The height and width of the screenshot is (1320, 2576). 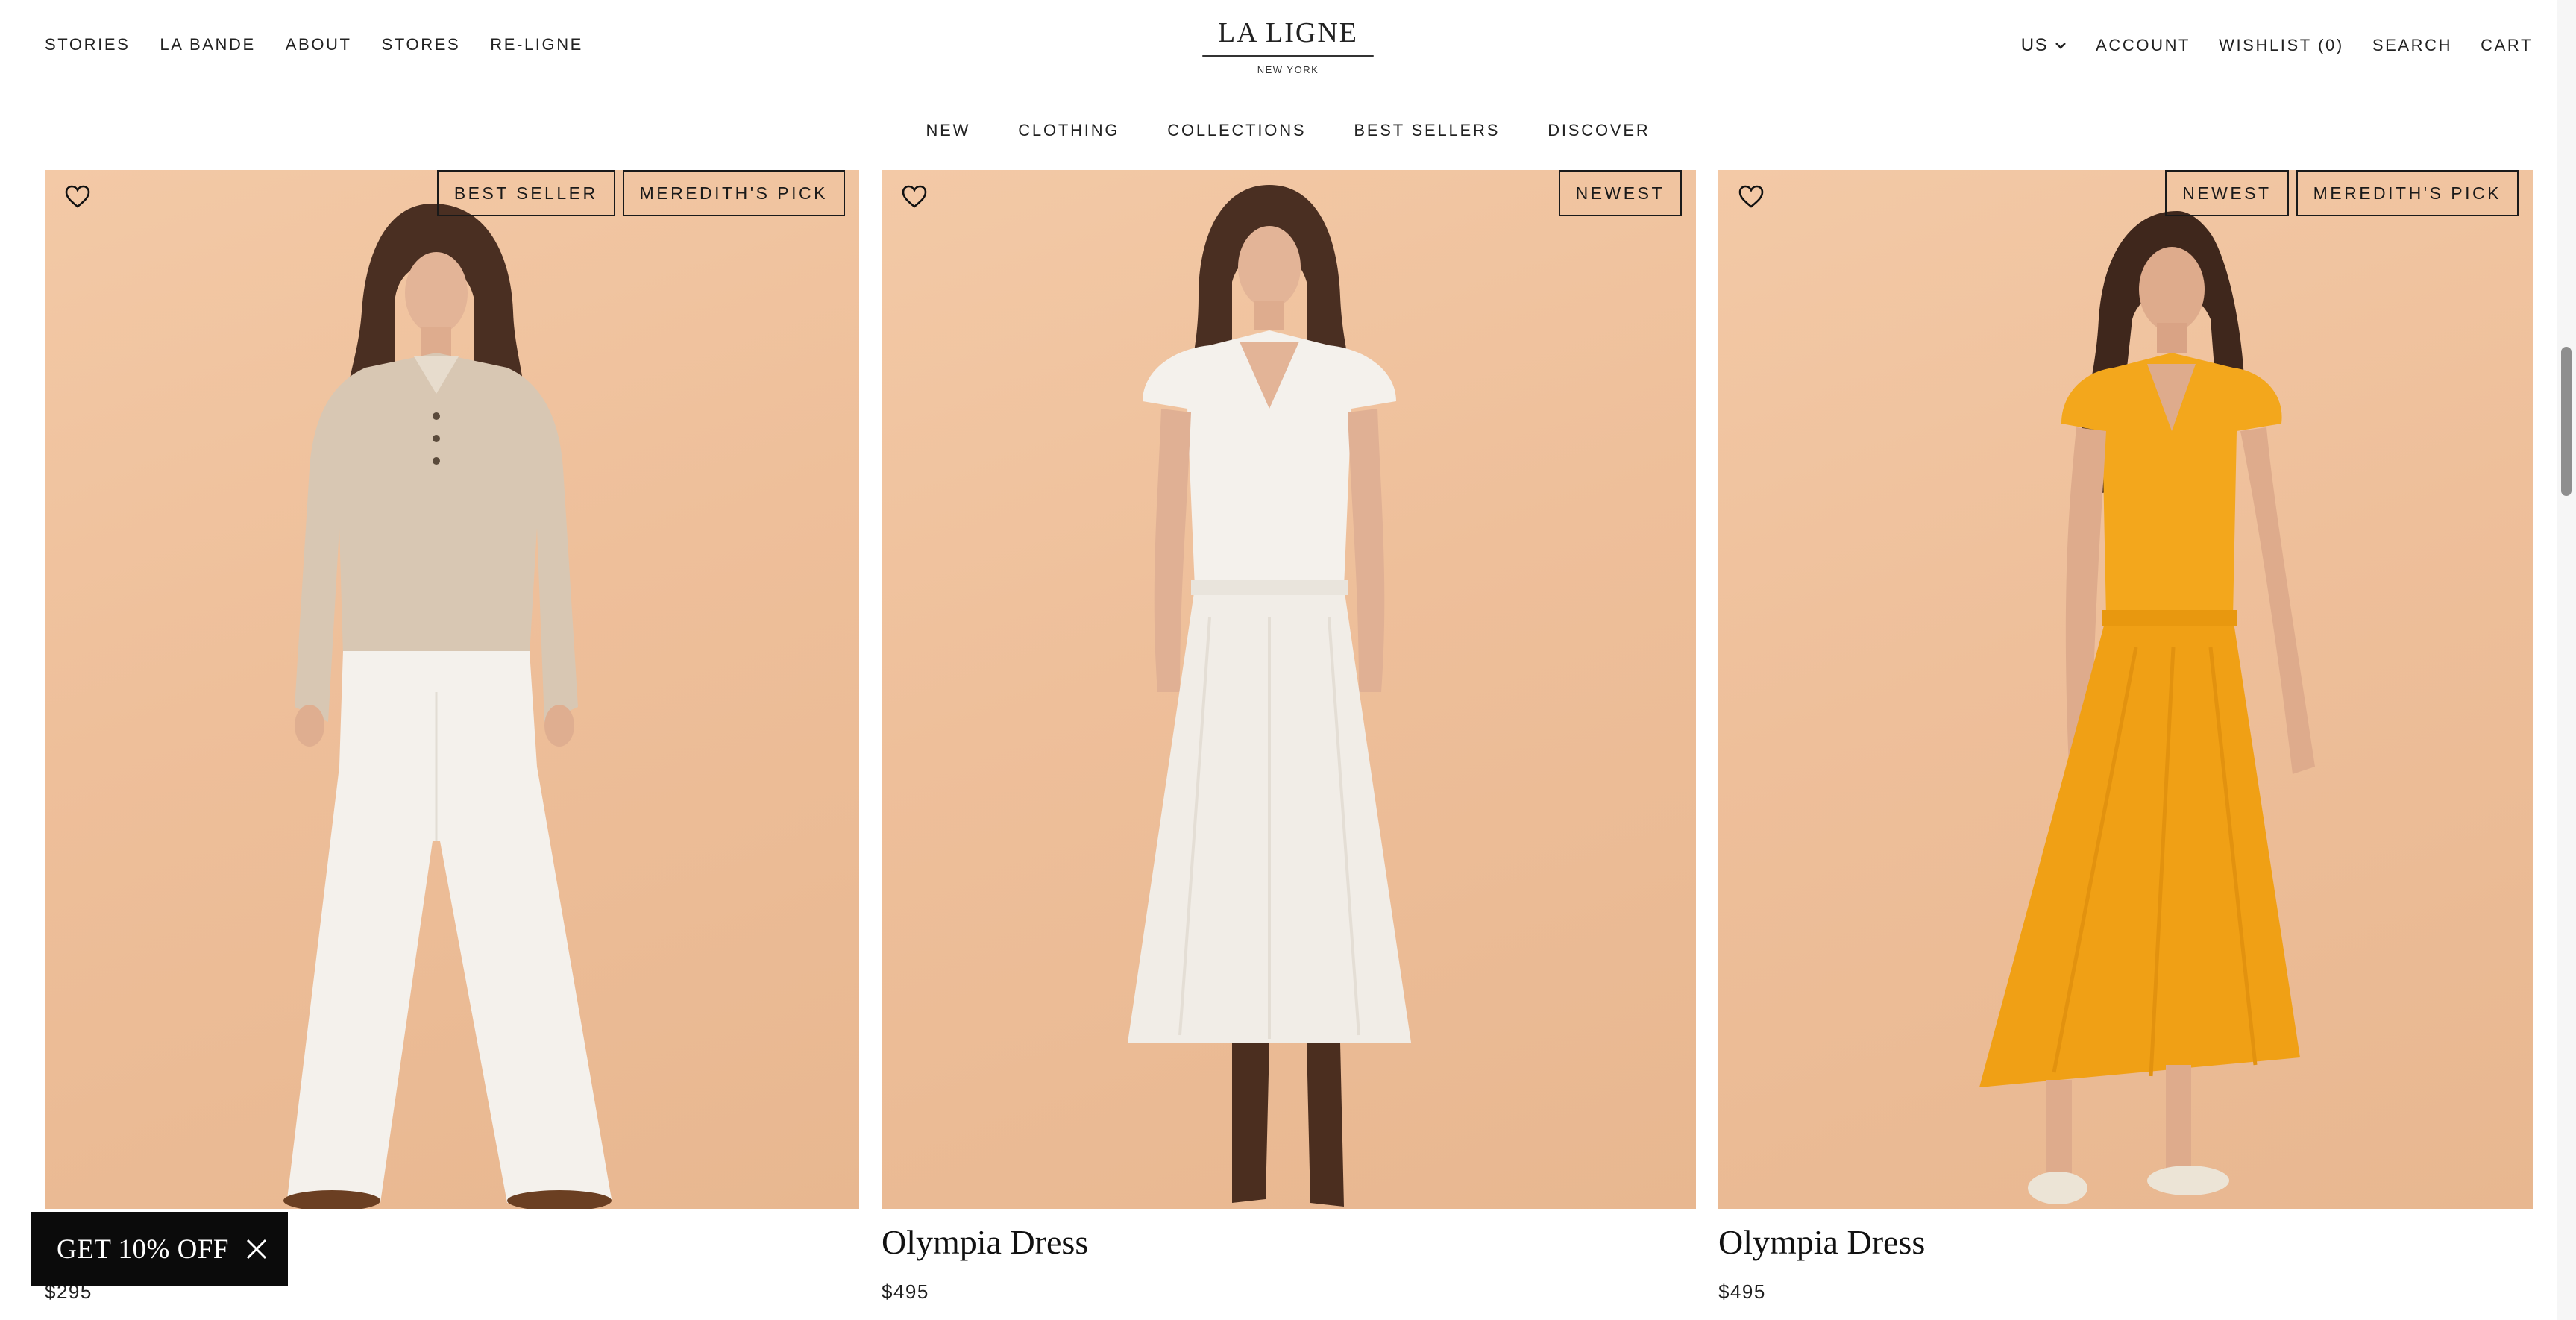 What do you see at coordinates (2282, 45) in the screenshot?
I see `nav-link-wishlist: WISHLIST (0)` at bounding box center [2282, 45].